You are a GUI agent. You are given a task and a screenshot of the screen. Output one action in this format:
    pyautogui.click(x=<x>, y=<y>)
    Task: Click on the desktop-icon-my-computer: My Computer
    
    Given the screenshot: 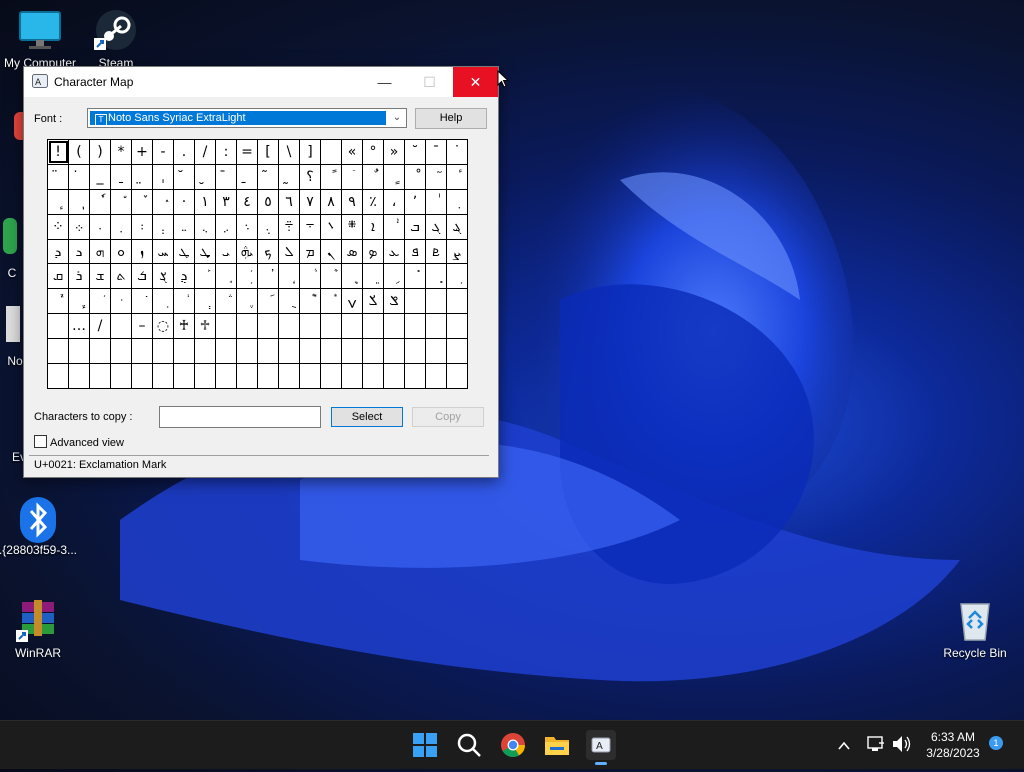 What is the action you would take?
    pyautogui.click(x=40, y=39)
    